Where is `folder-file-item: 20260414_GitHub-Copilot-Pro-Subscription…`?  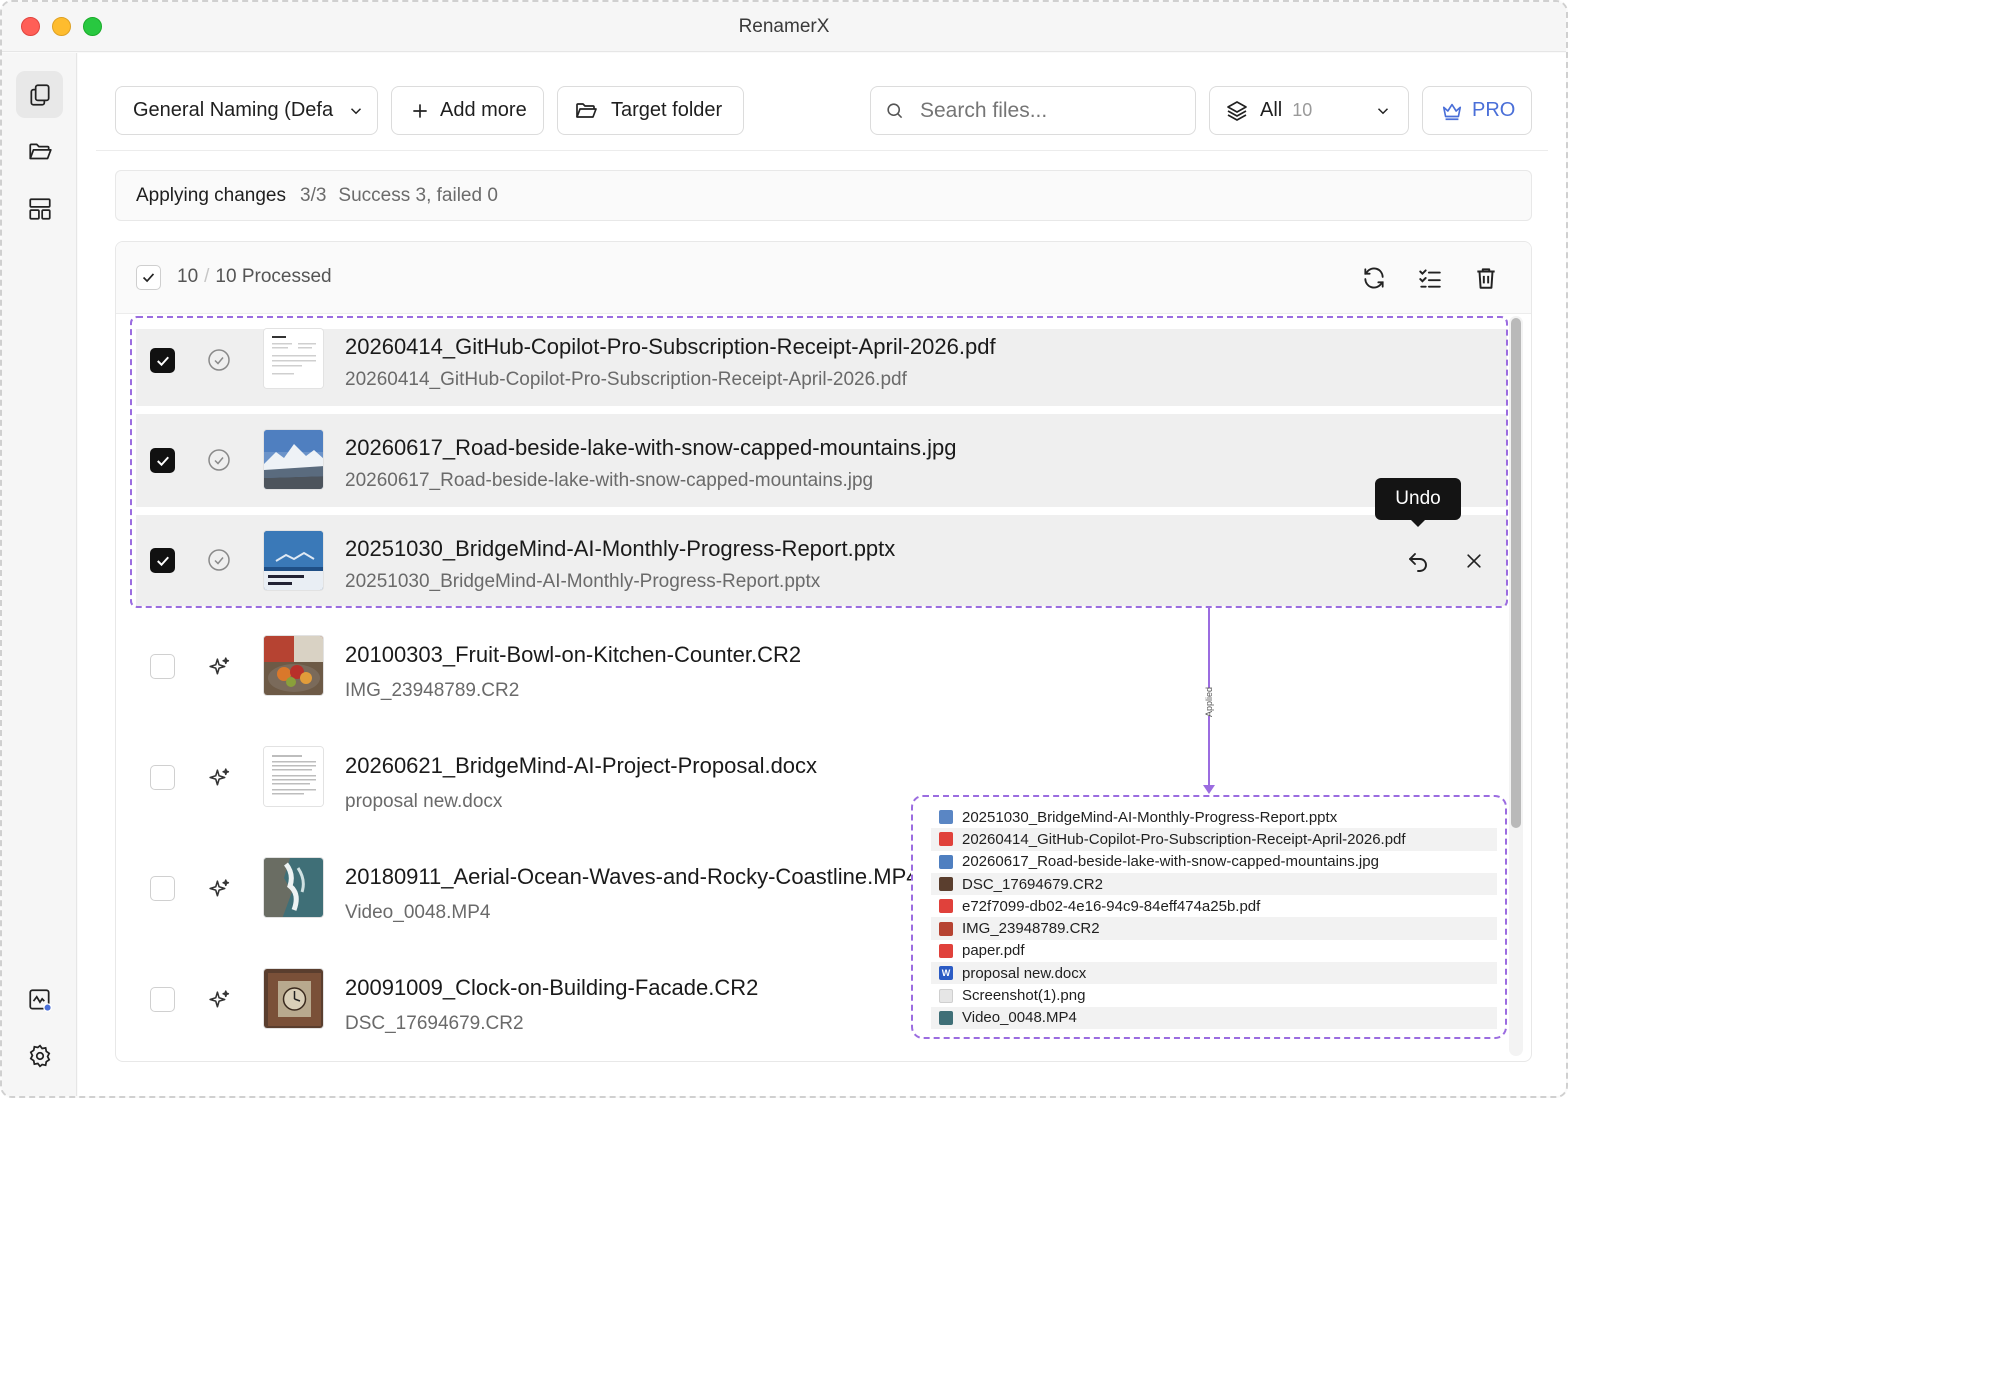 folder-file-item: 20260414_GitHub-Copilot-Pro-Subscription… is located at coordinates (1214, 839).